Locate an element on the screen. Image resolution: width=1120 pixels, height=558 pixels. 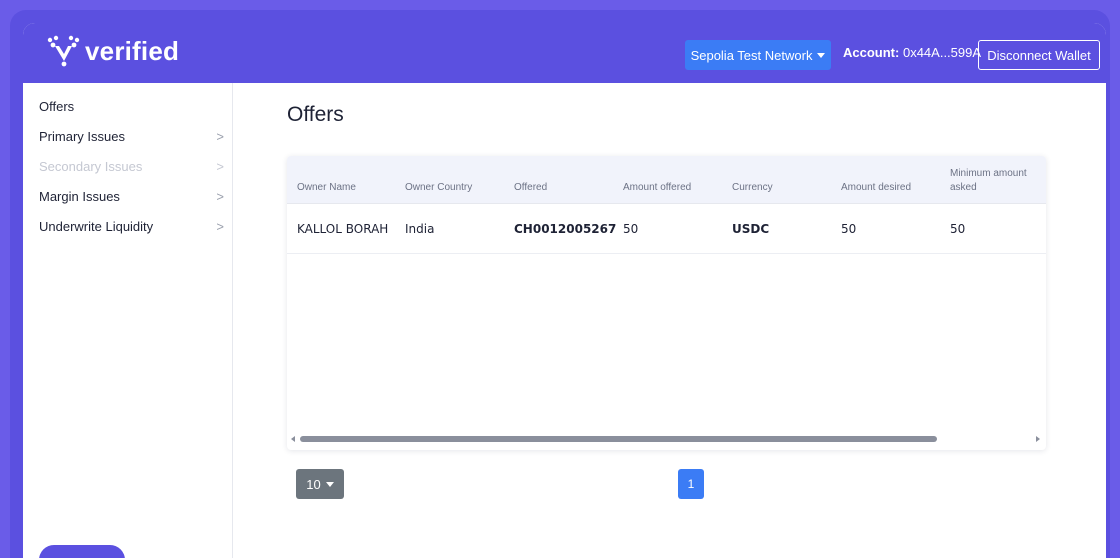
cell-offered: CH0012005267 is located at coordinates (565, 229).